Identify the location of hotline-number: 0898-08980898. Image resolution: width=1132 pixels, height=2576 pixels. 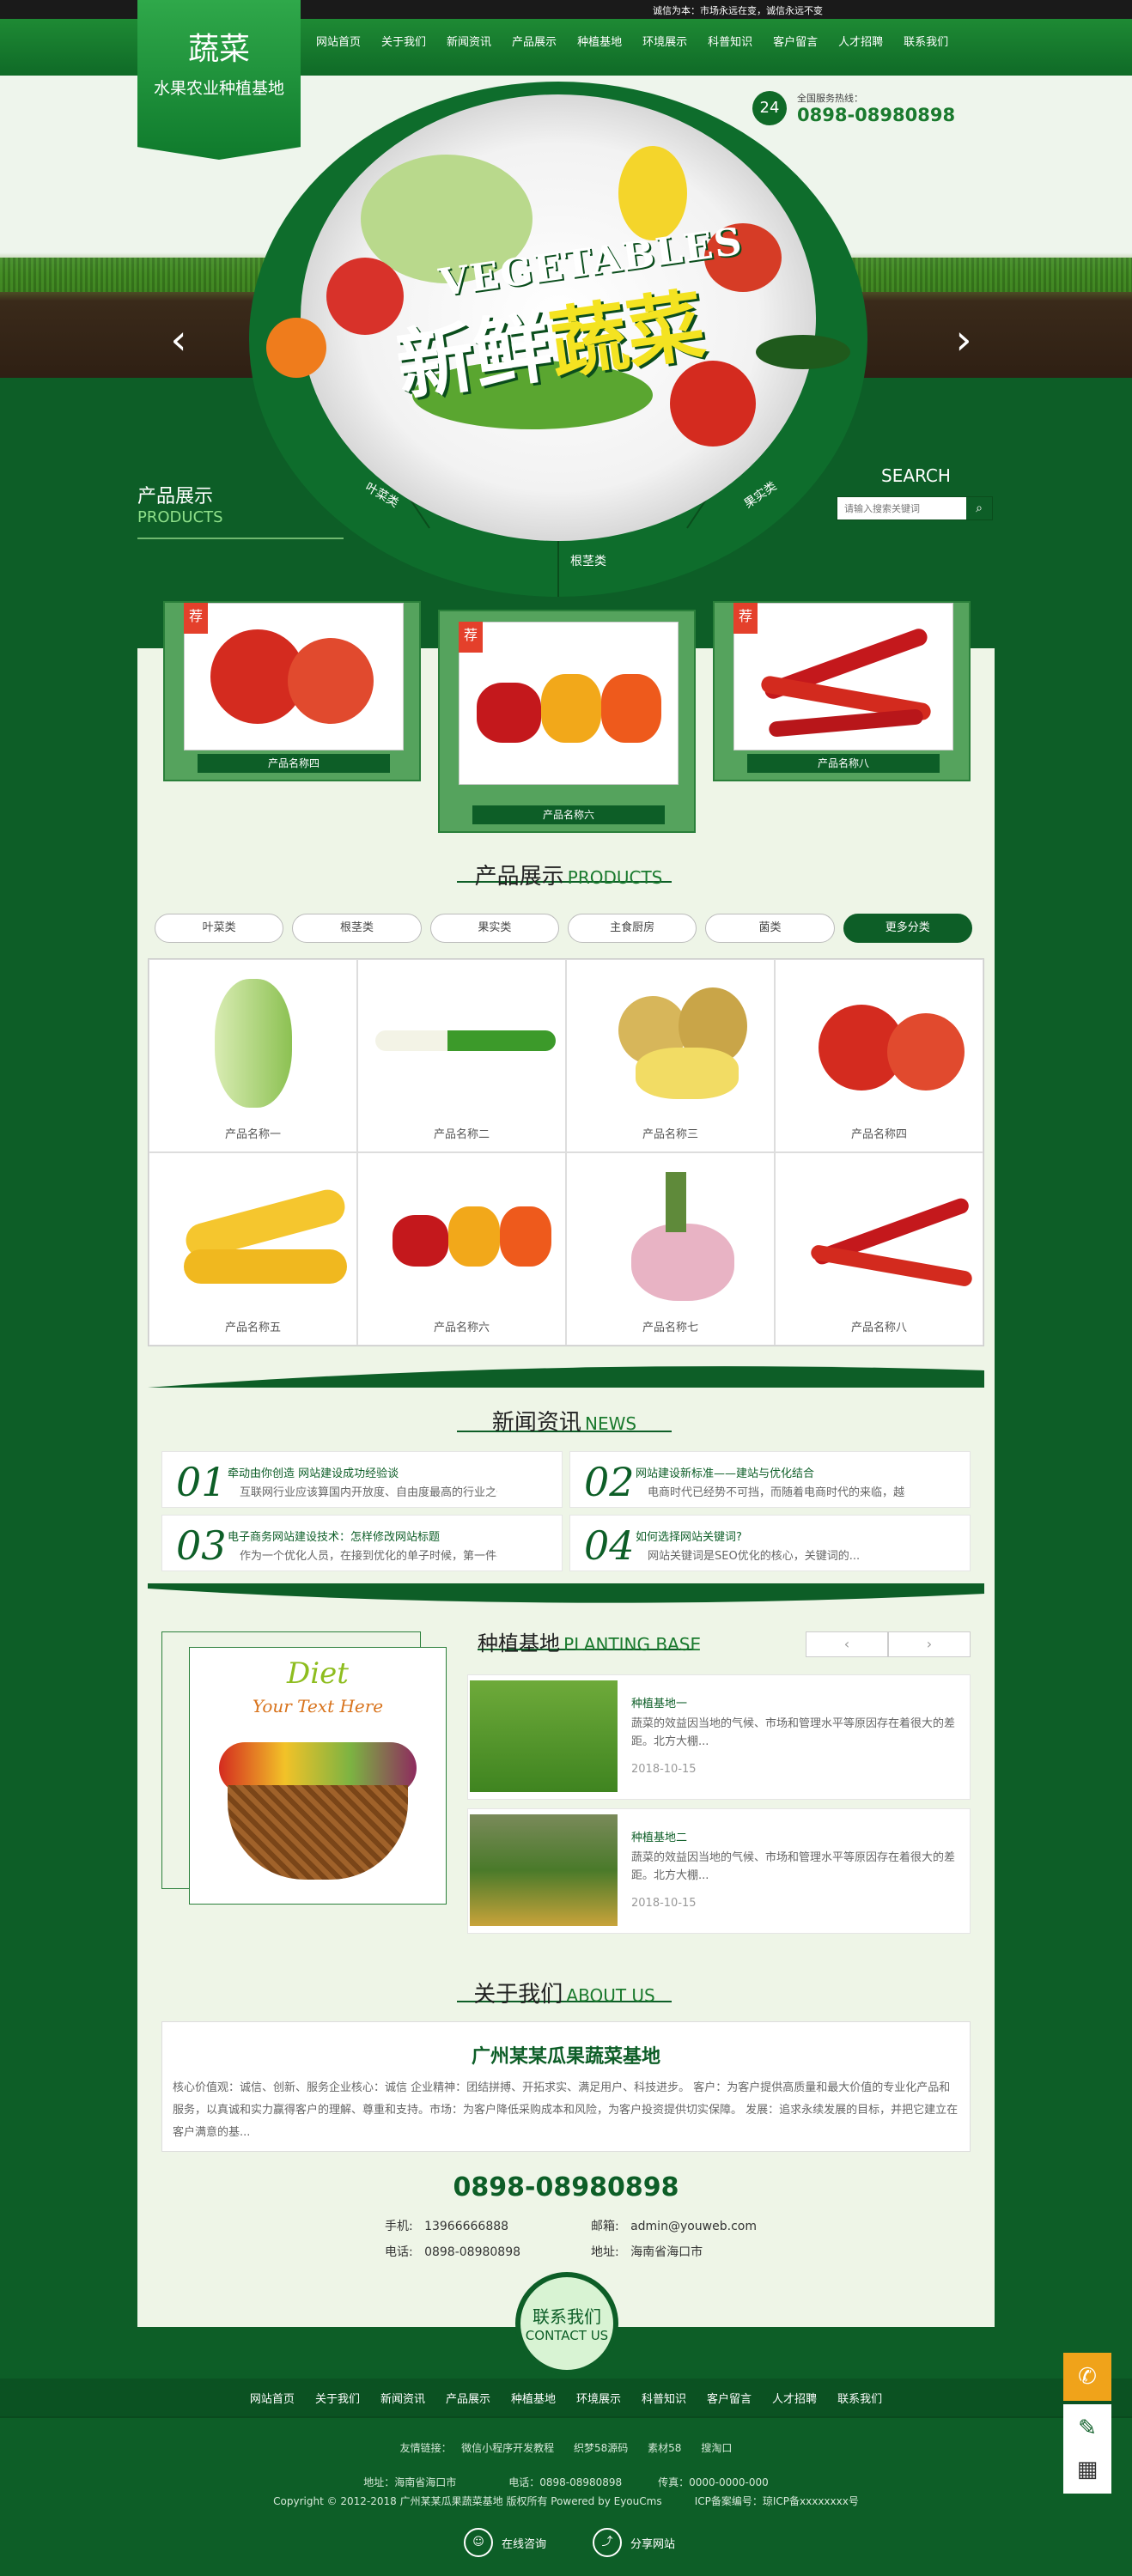
(877, 115).